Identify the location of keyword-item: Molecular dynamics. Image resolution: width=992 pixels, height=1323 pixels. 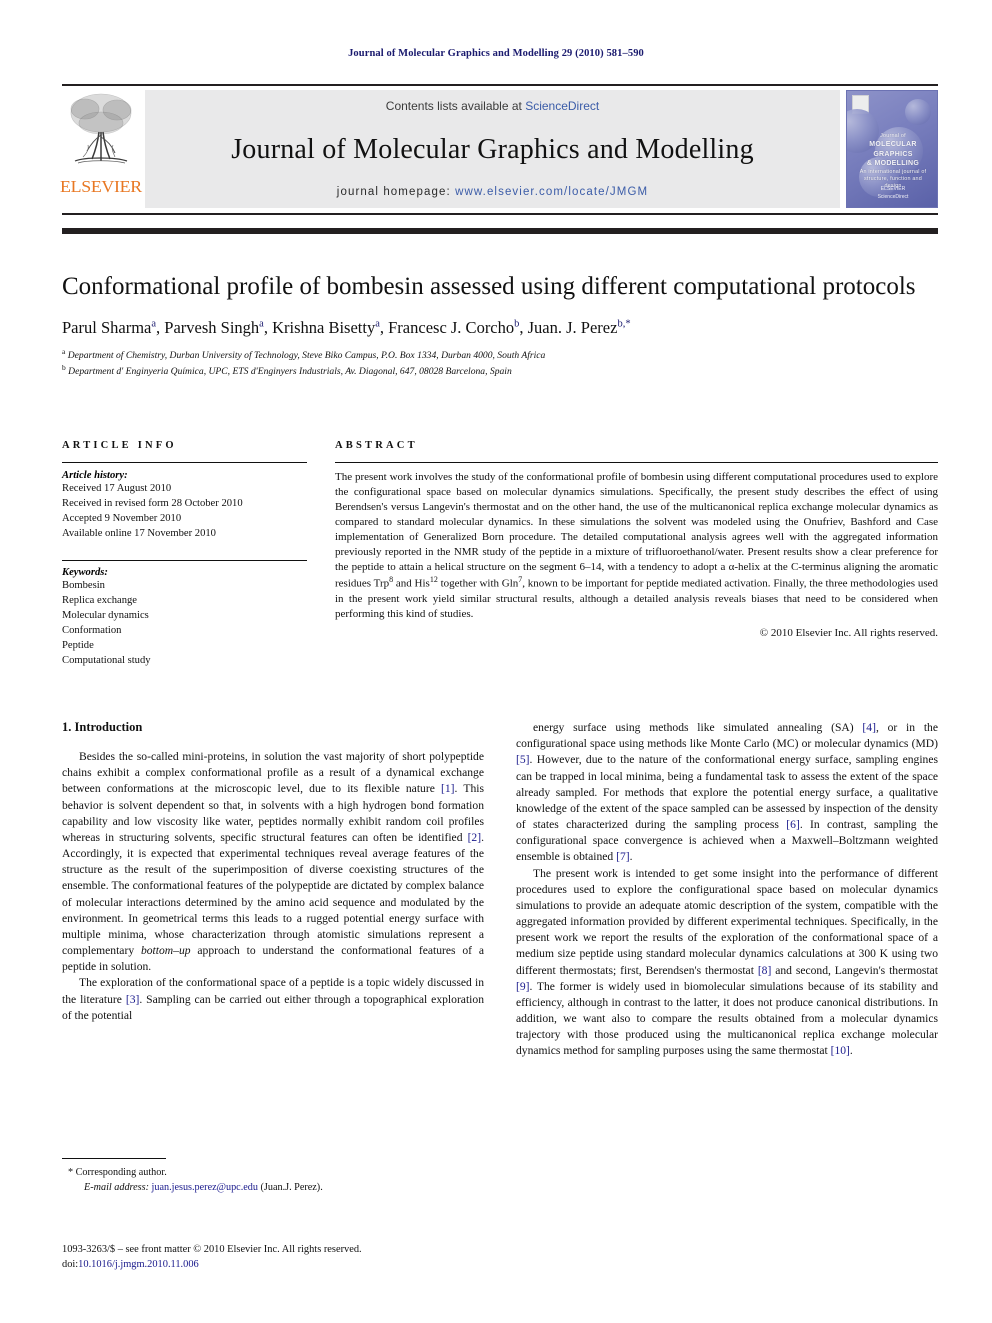
(105, 616).